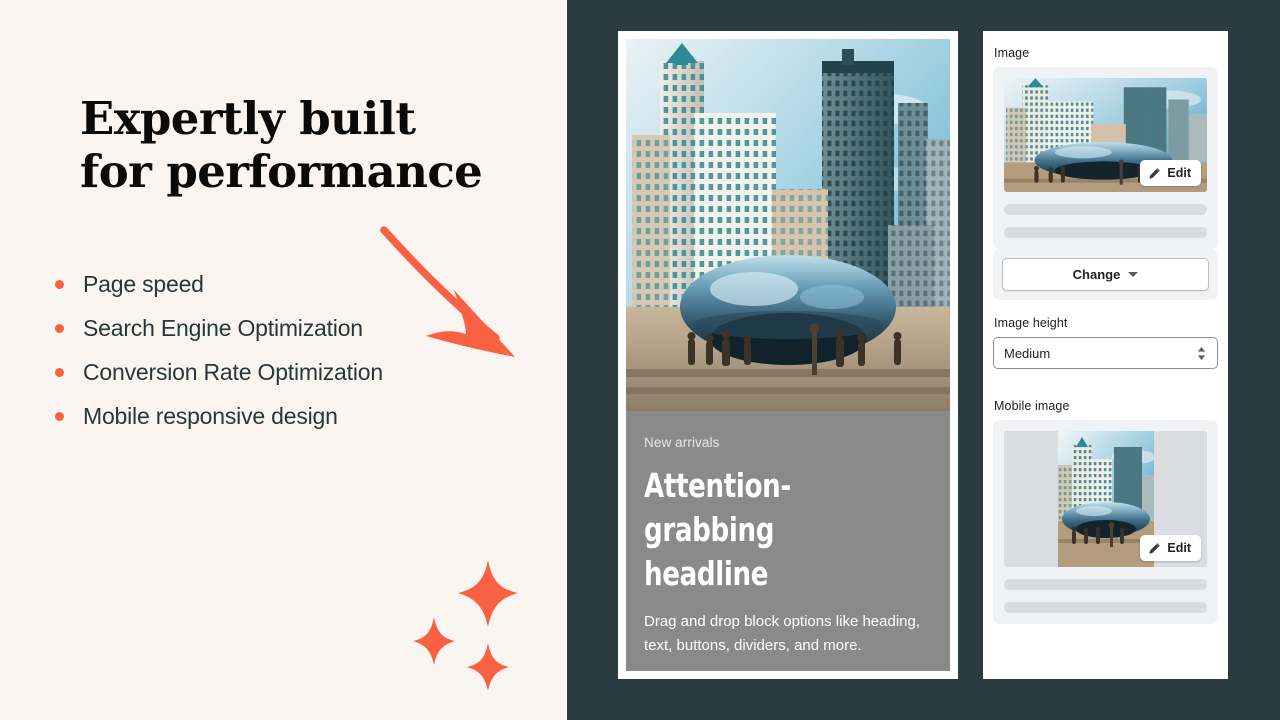 The width and height of the screenshot is (1280, 720). What do you see at coordinates (248, 118) in the screenshot?
I see `headline-line-1: Expertly built` at bounding box center [248, 118].